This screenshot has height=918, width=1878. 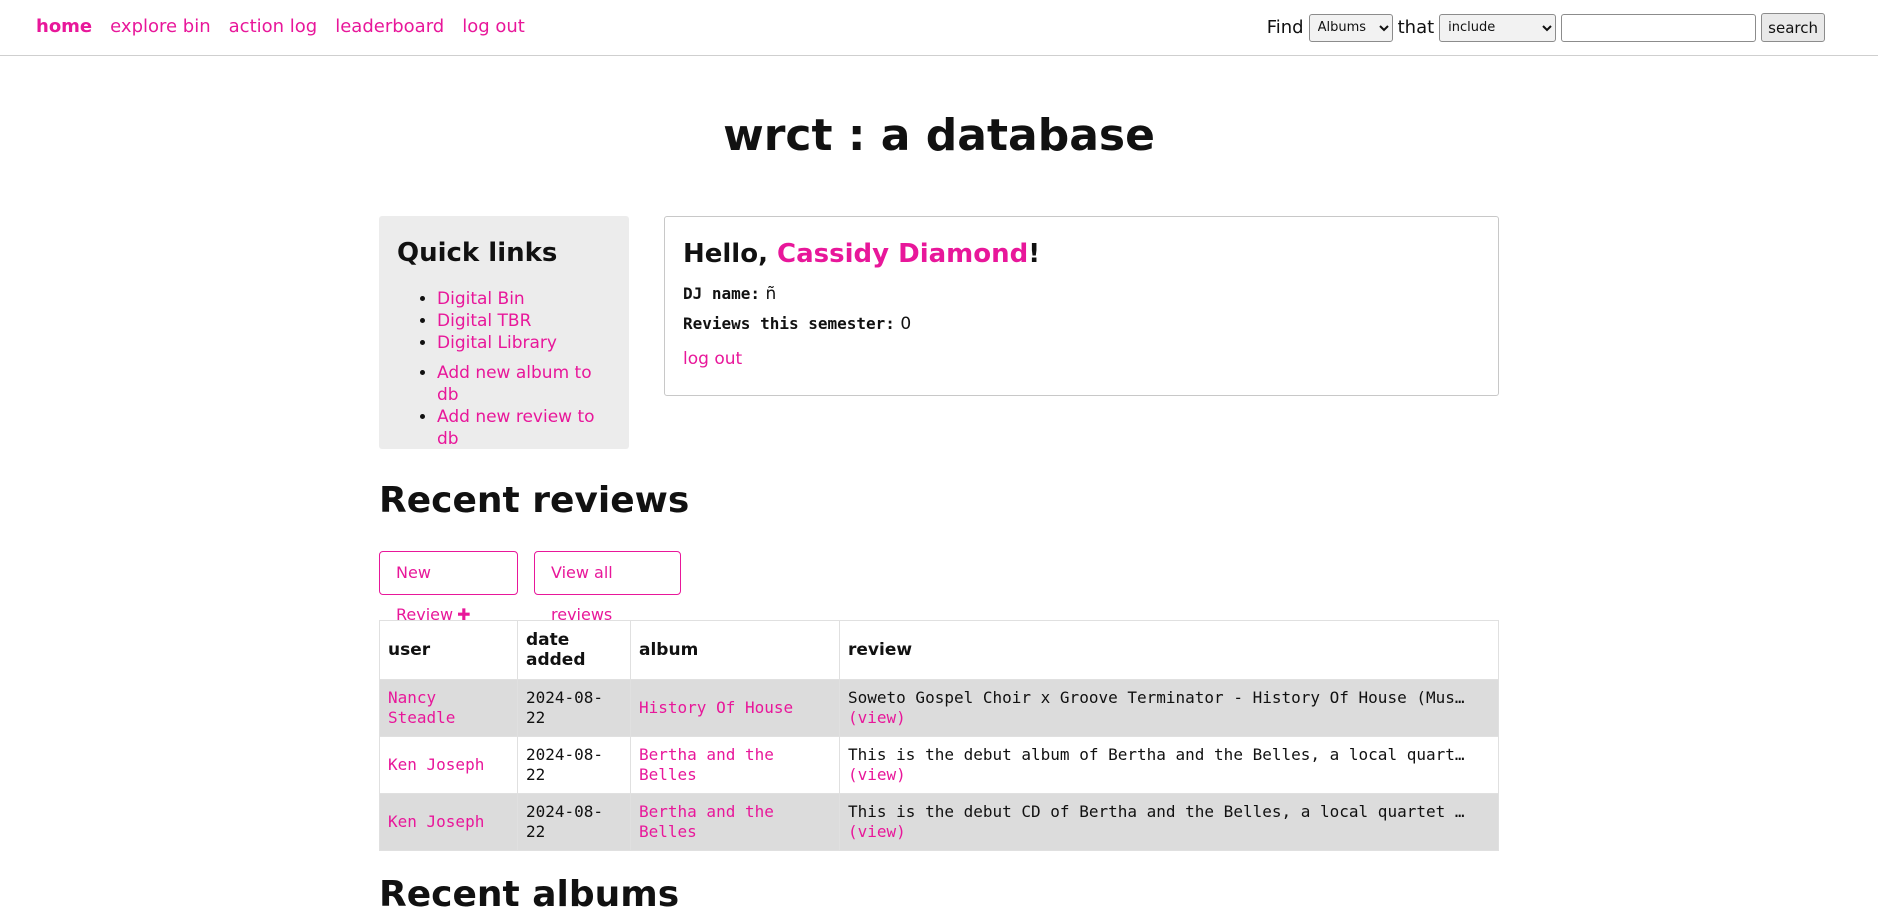 I want to click on list-item: Digital Bin, so click(x=524, y=299).